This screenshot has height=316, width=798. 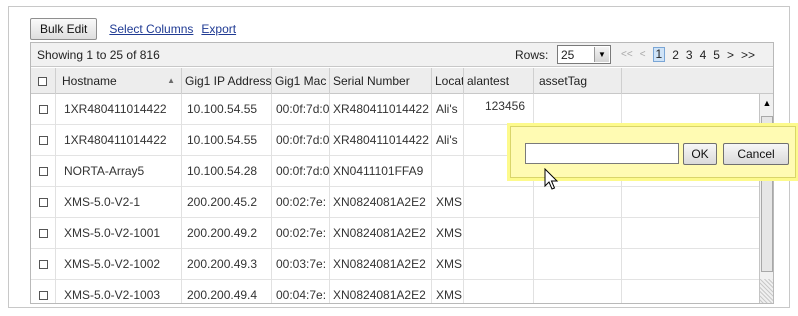 I want to click on cancel-button: Cancel, so click(x=756, y=154).